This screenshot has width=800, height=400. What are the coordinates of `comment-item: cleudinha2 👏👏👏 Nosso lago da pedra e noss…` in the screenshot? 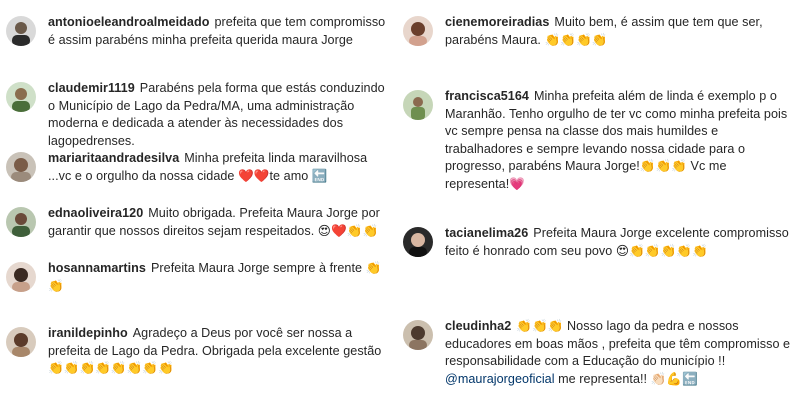 It's located at (598, 353).